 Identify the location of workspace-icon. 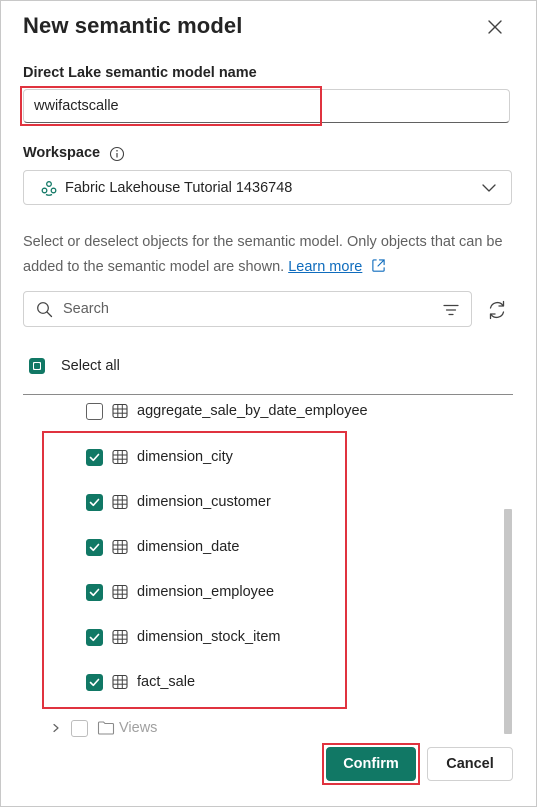
(49, 188).